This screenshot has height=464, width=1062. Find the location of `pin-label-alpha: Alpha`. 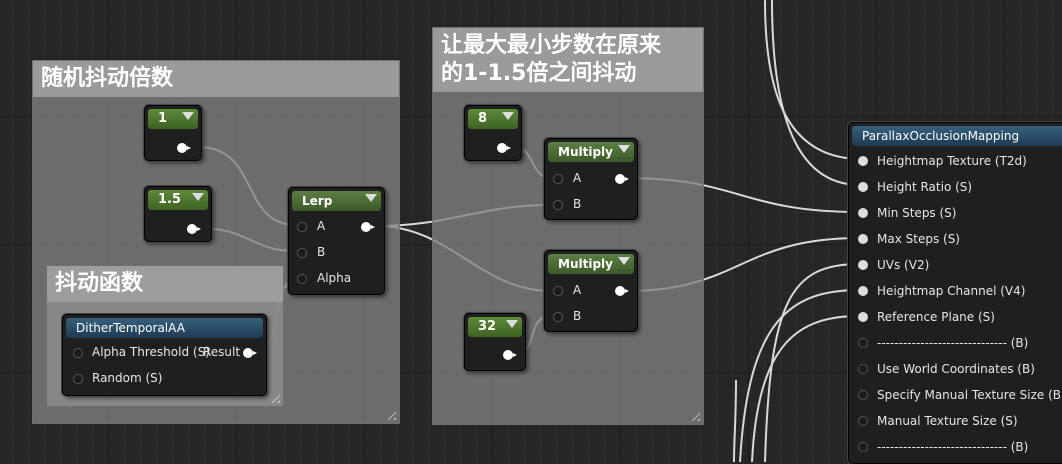

pin-label-alpha: Alpha is located at coordinates (334, 278).